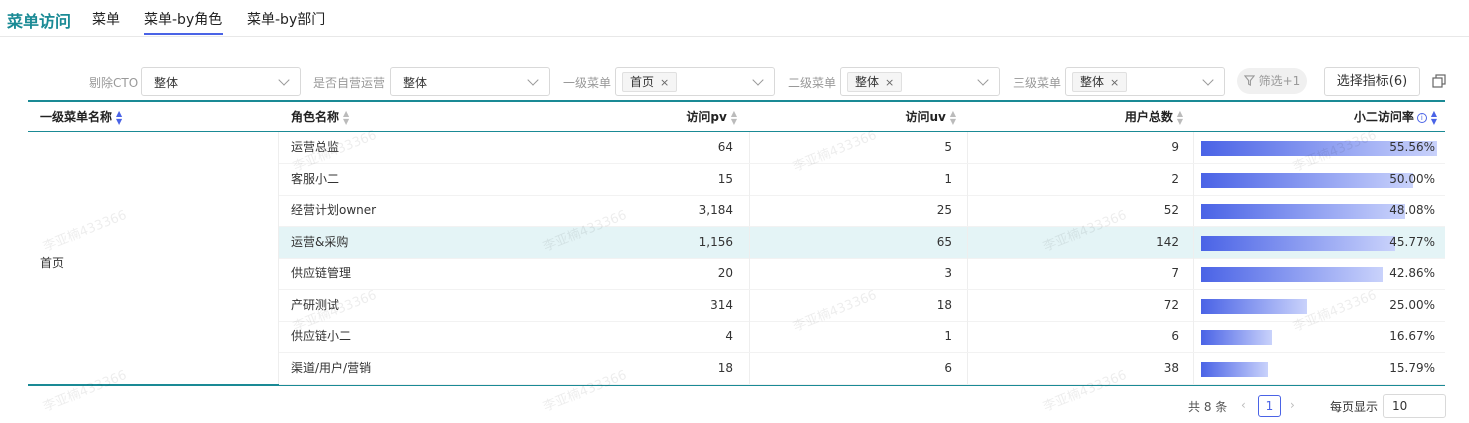  Describe the element at coordinates (1412, 147) in the screenshot. I see `visit-rate-cell: 55.56%` at that location.